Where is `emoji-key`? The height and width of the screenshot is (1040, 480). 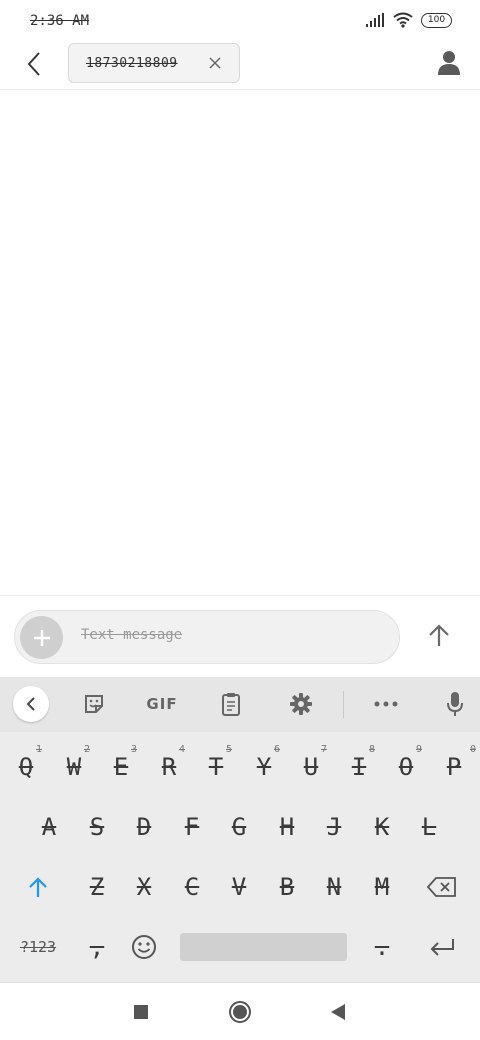
emoji-key is located at coordinates (144, 947).